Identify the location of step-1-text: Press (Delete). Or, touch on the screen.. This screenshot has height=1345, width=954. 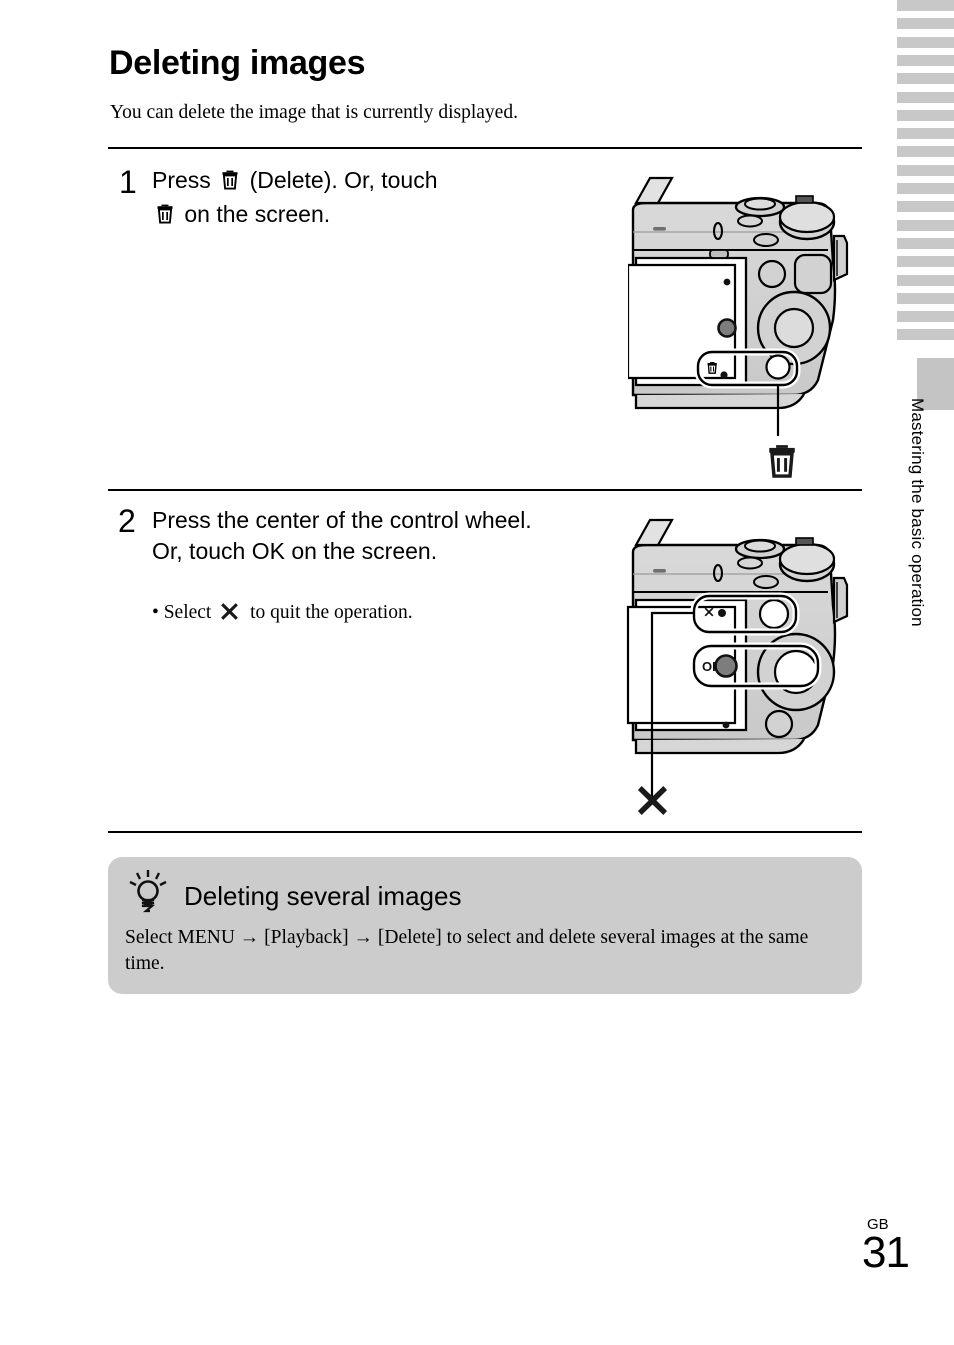
(352, 199).